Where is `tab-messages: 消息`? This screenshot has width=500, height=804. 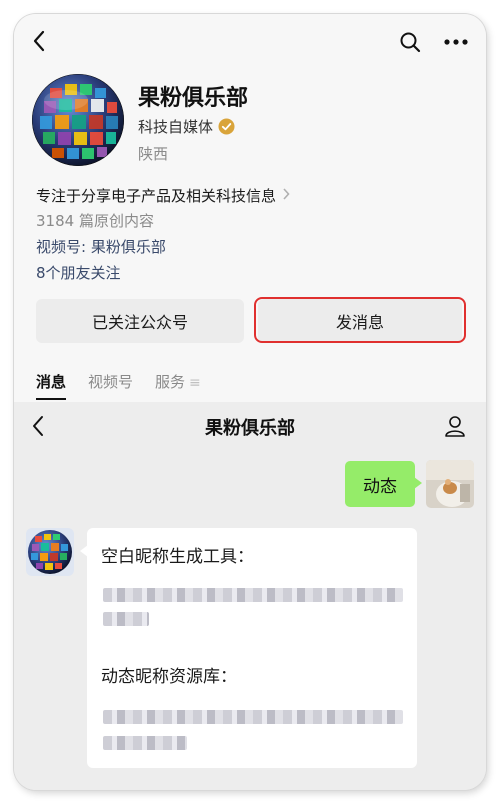
tab-messages: 消息 is located at coordinates (51, 385).